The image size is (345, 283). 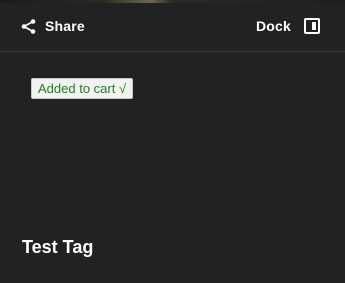 I want to click on share-button: Share, so click(x=52, y=26).